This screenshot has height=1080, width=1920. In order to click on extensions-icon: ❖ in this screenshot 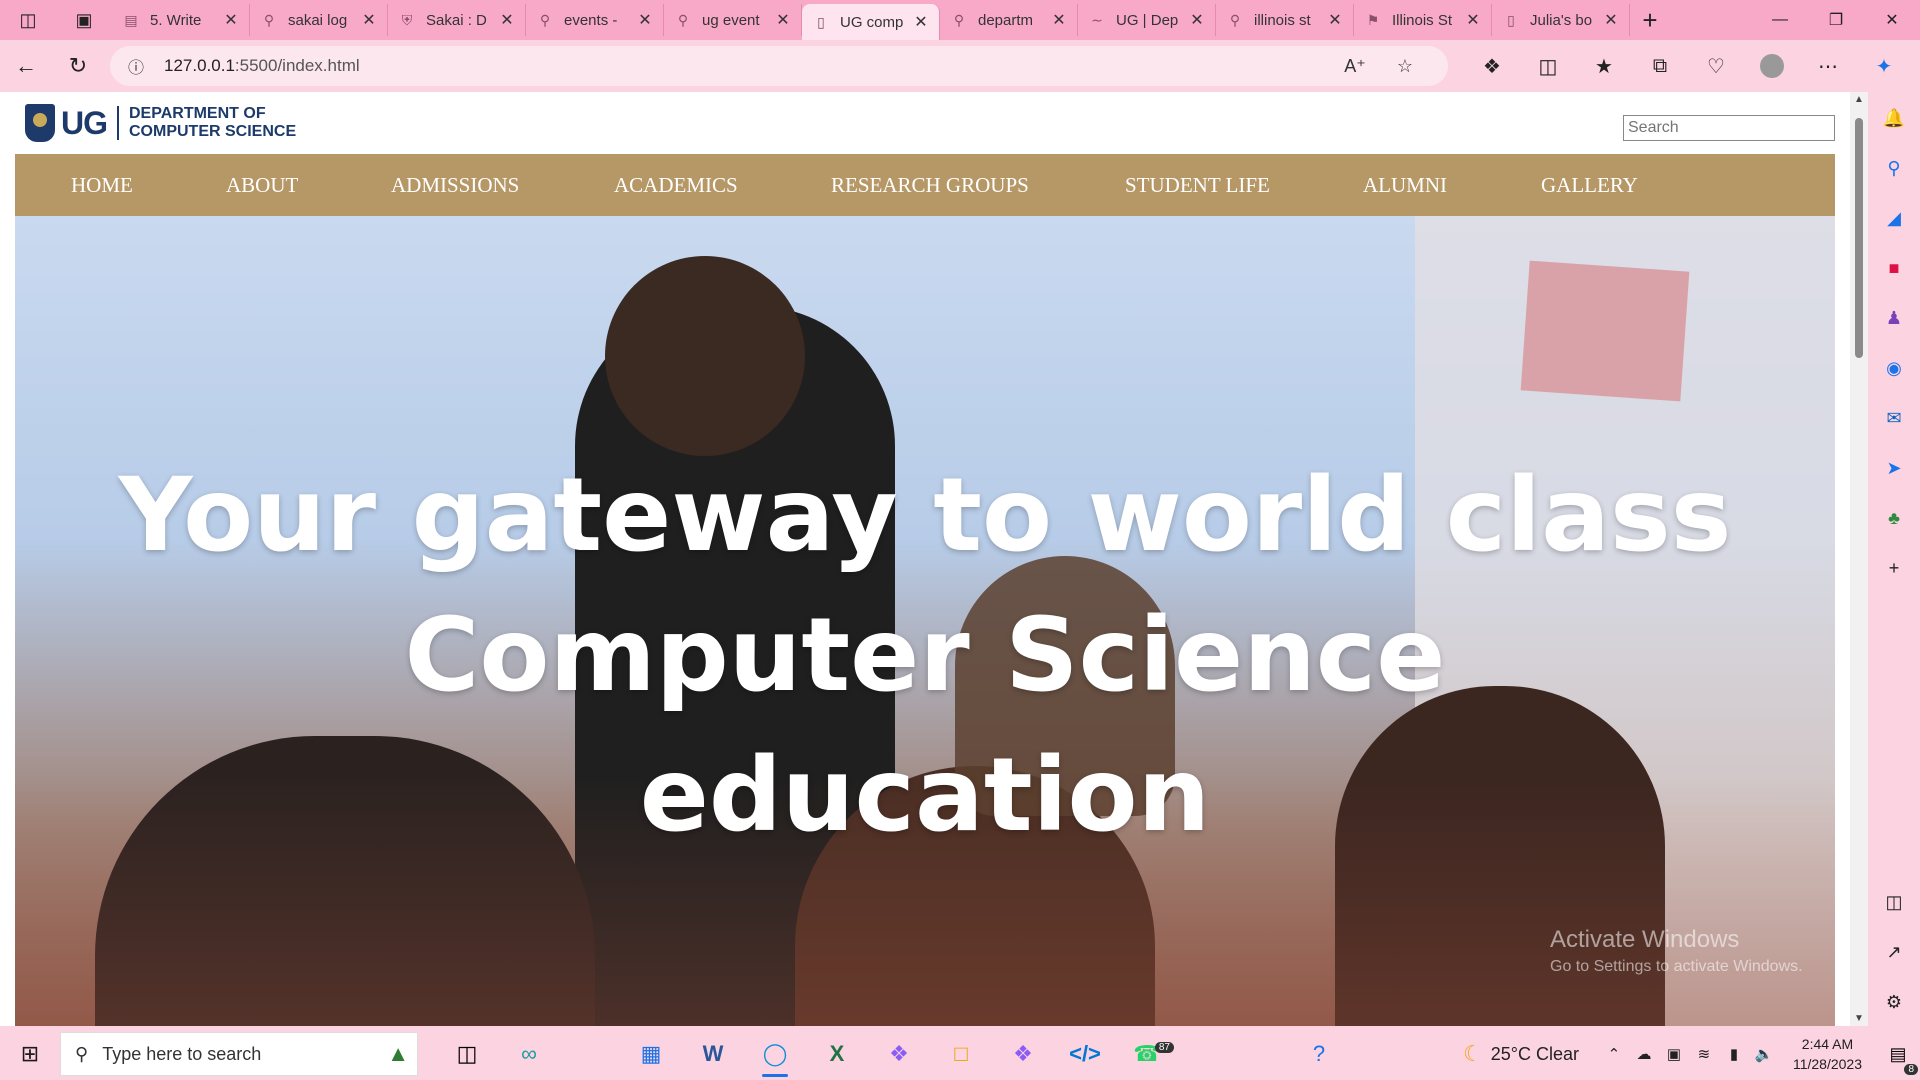, I will do `click(1492, 66)`.